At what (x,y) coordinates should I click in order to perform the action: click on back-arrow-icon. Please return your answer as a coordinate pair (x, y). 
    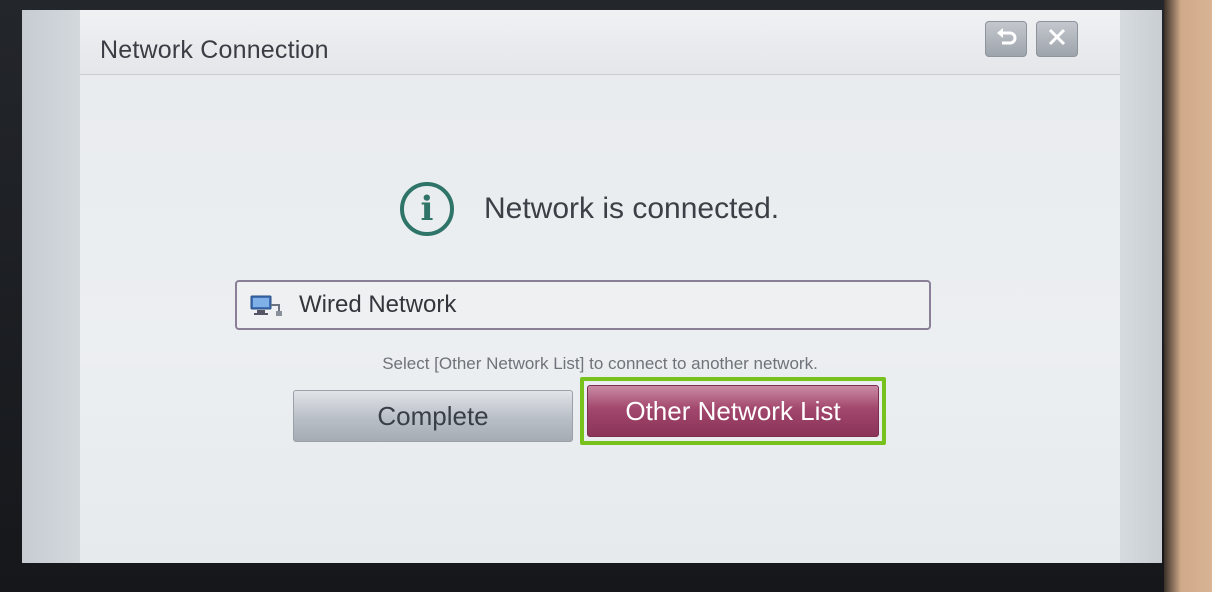
    Looking at the image, I should click on (1006, 39).